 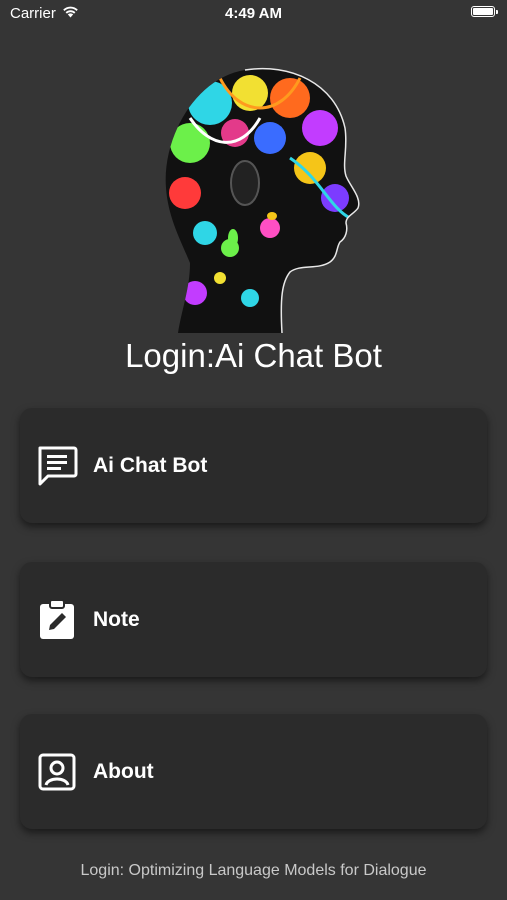 I want to click on app-title: Login:Ai Chat Bot, so click(x=253, y=355).